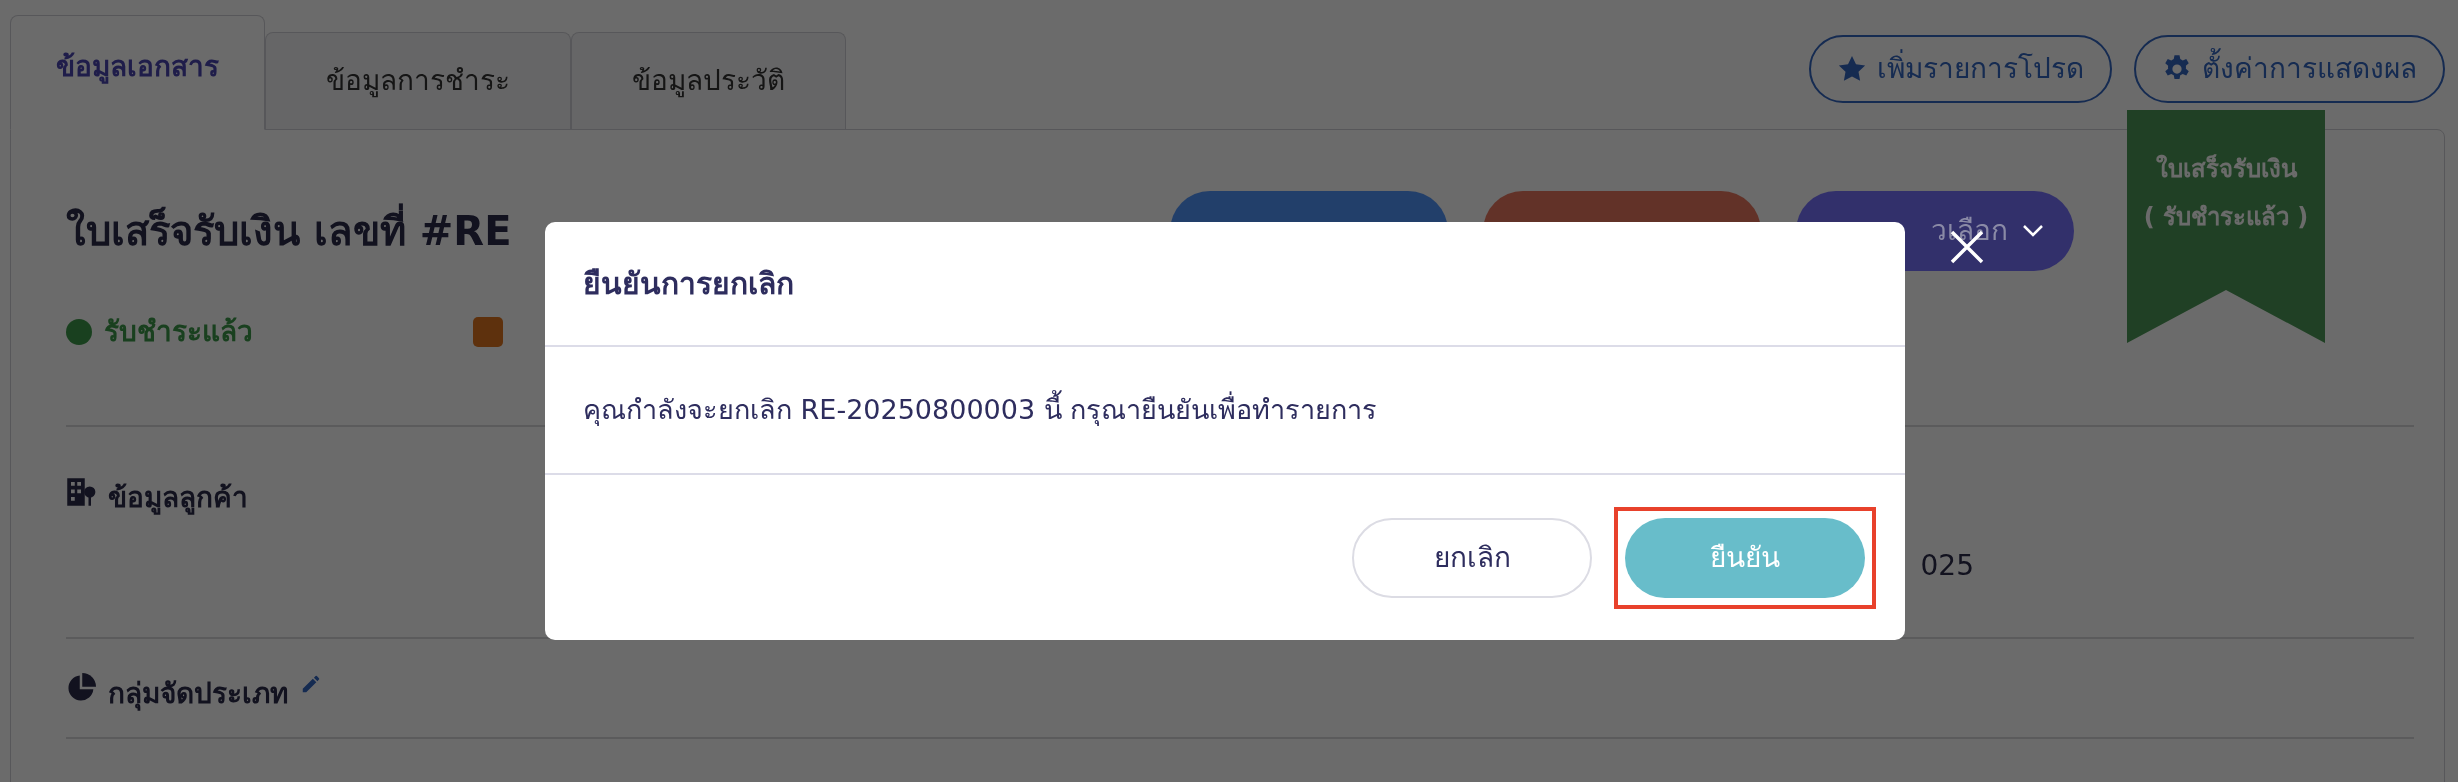  What do you see at coordinates (81, 688) in the screenshot?
I see `pie-chart-icon` at bounding box center [81, 688].